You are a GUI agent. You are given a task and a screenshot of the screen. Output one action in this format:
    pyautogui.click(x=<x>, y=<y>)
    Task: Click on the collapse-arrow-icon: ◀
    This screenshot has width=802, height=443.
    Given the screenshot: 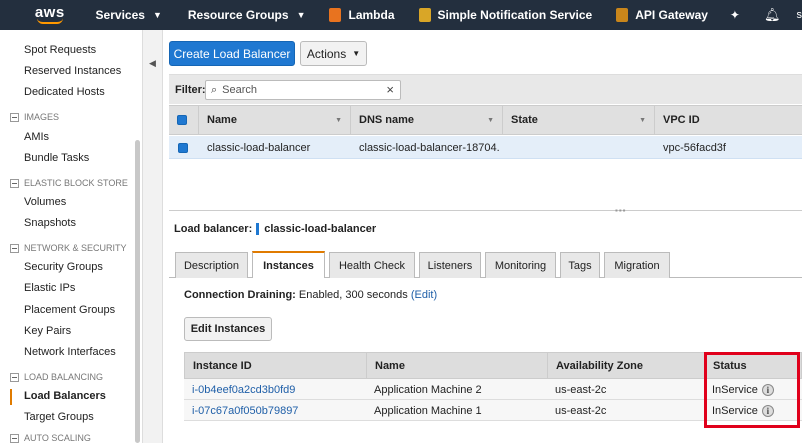 What is the action you would take?
    pyautogui.click(x=152, y=63)
    